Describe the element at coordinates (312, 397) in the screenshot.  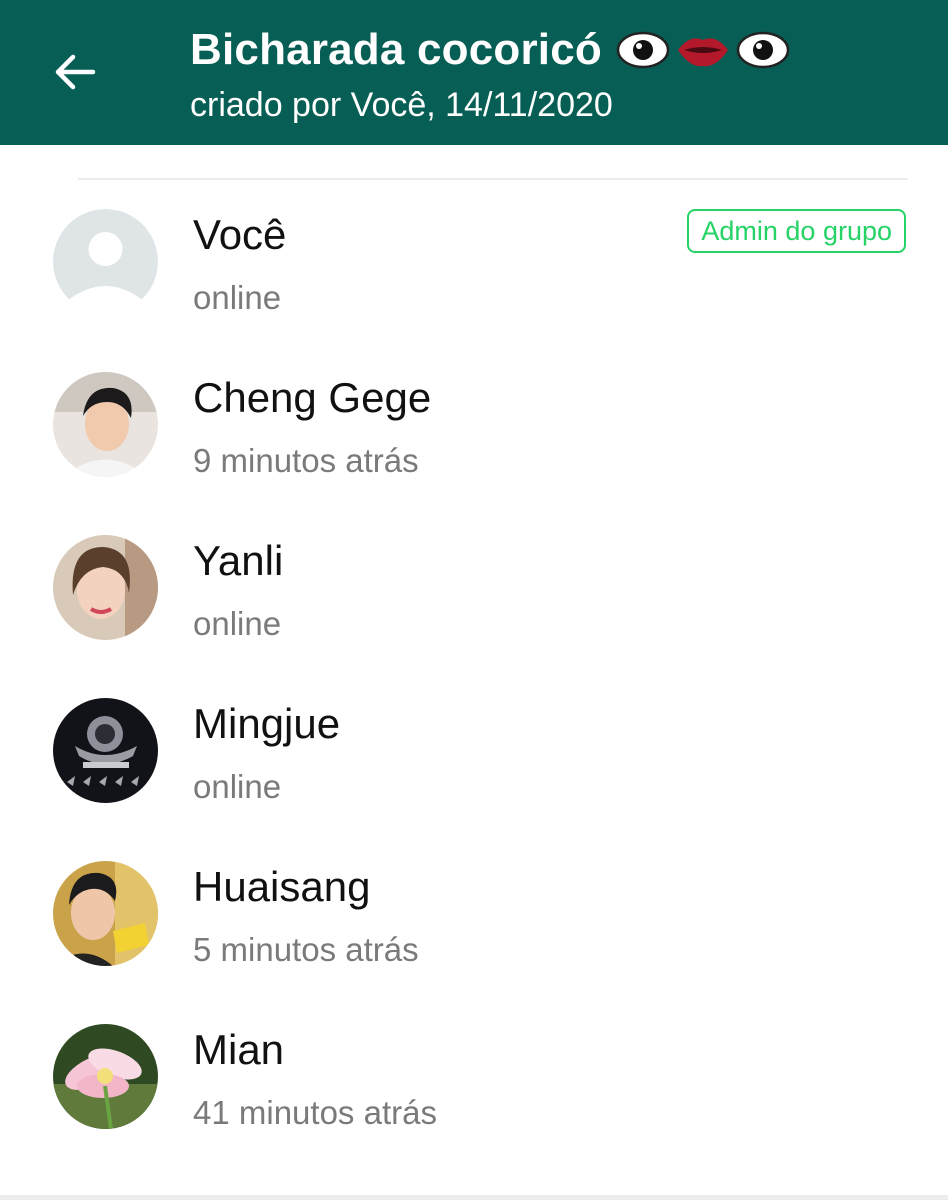
I see `member-name: Cheng Gege` at that location.